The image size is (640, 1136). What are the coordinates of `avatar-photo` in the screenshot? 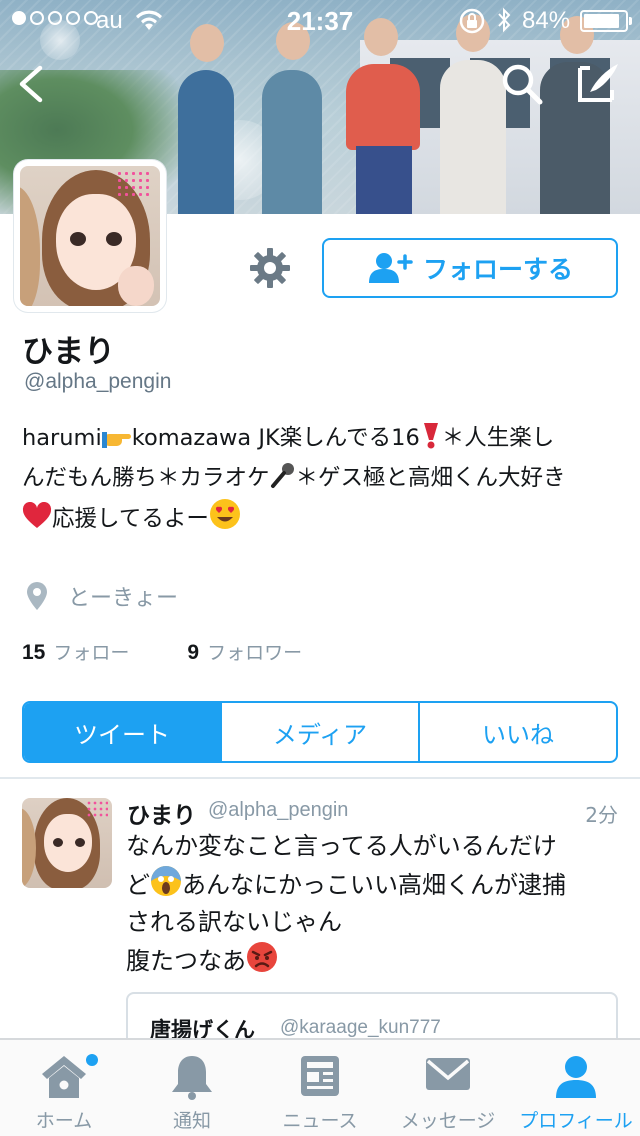 It's located at (90, 236).